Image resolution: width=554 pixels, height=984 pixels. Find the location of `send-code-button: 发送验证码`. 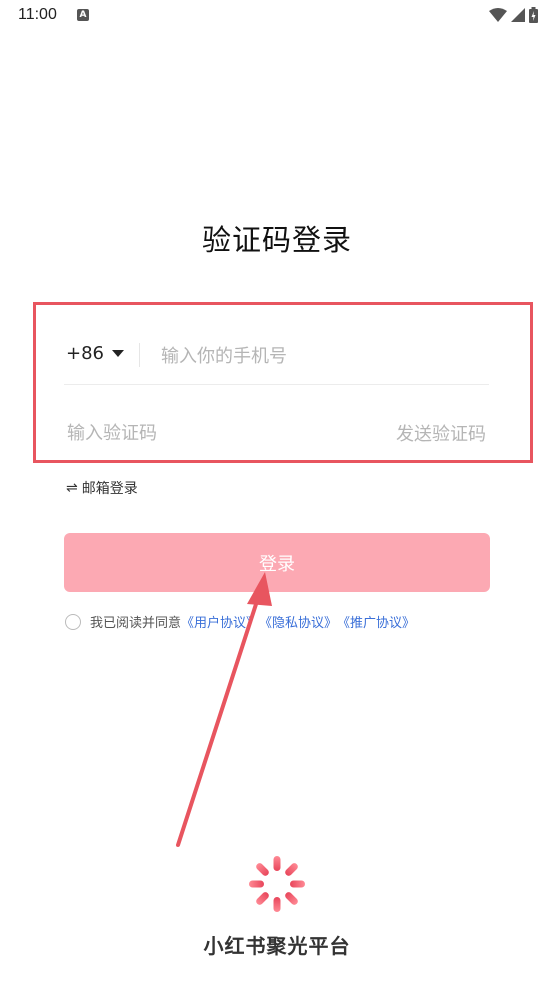

send-code-button: 发送验证码 is located at coordinates (441, 433).